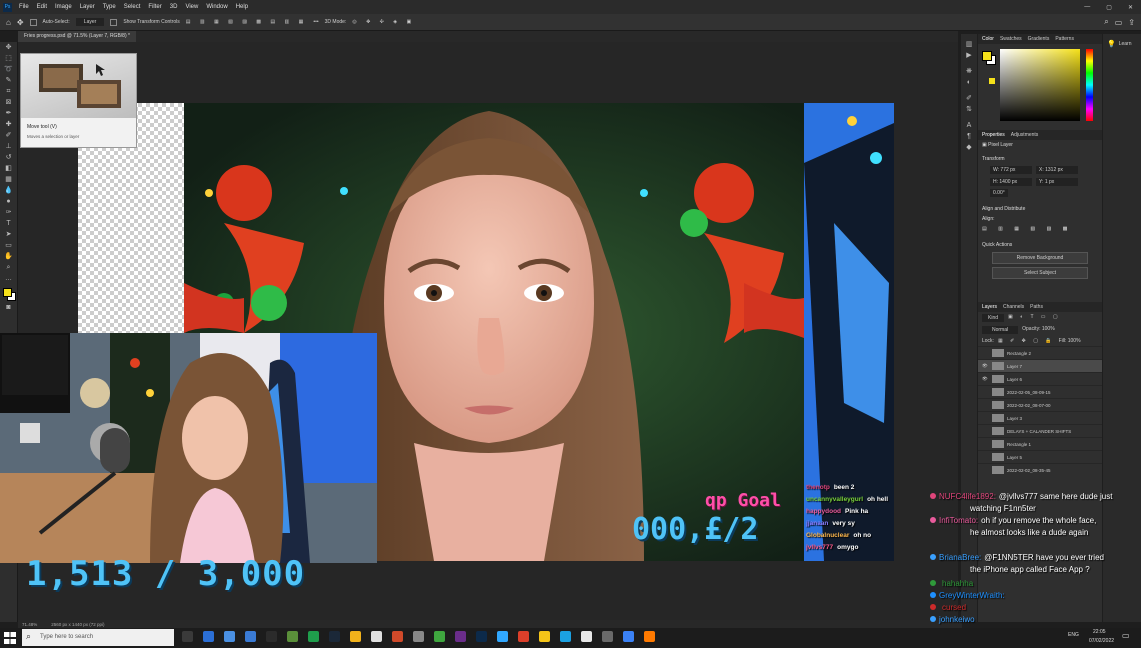  Describe the element at coordinates (1034, 318) in the screenshot. I see `filter-icons: ▣ ◐ T ▭ ▢` at that location.